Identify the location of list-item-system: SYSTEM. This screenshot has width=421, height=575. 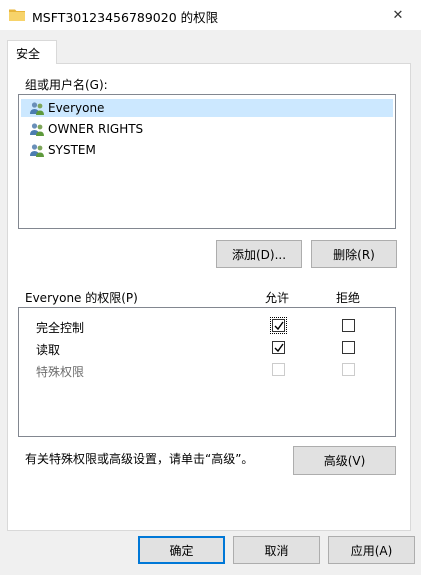
(62, 150).